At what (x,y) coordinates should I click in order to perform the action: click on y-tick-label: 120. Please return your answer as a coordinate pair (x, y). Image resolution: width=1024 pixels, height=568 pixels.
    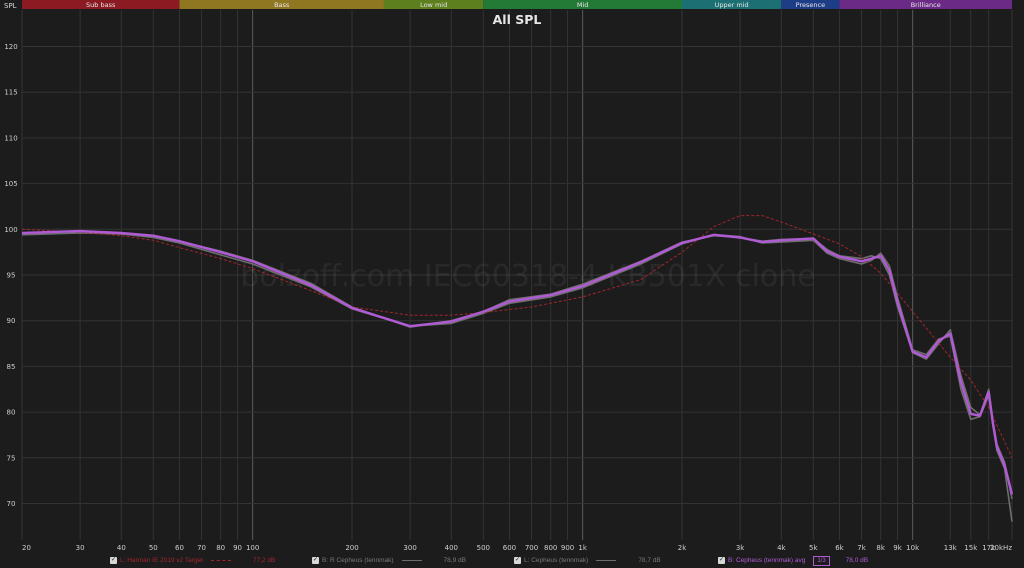
    Looking at the image, I should click on (10, 47).